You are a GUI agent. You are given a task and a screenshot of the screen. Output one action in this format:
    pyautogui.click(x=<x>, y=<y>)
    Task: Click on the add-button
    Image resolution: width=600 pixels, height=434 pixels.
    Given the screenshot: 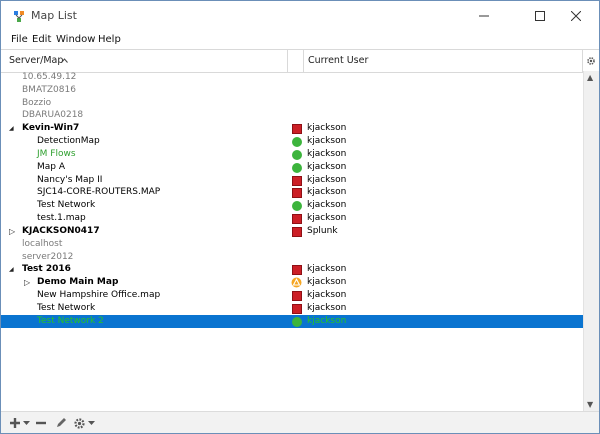 What is the action you would take?
    pyautogui.click(x=19, y=423)
    